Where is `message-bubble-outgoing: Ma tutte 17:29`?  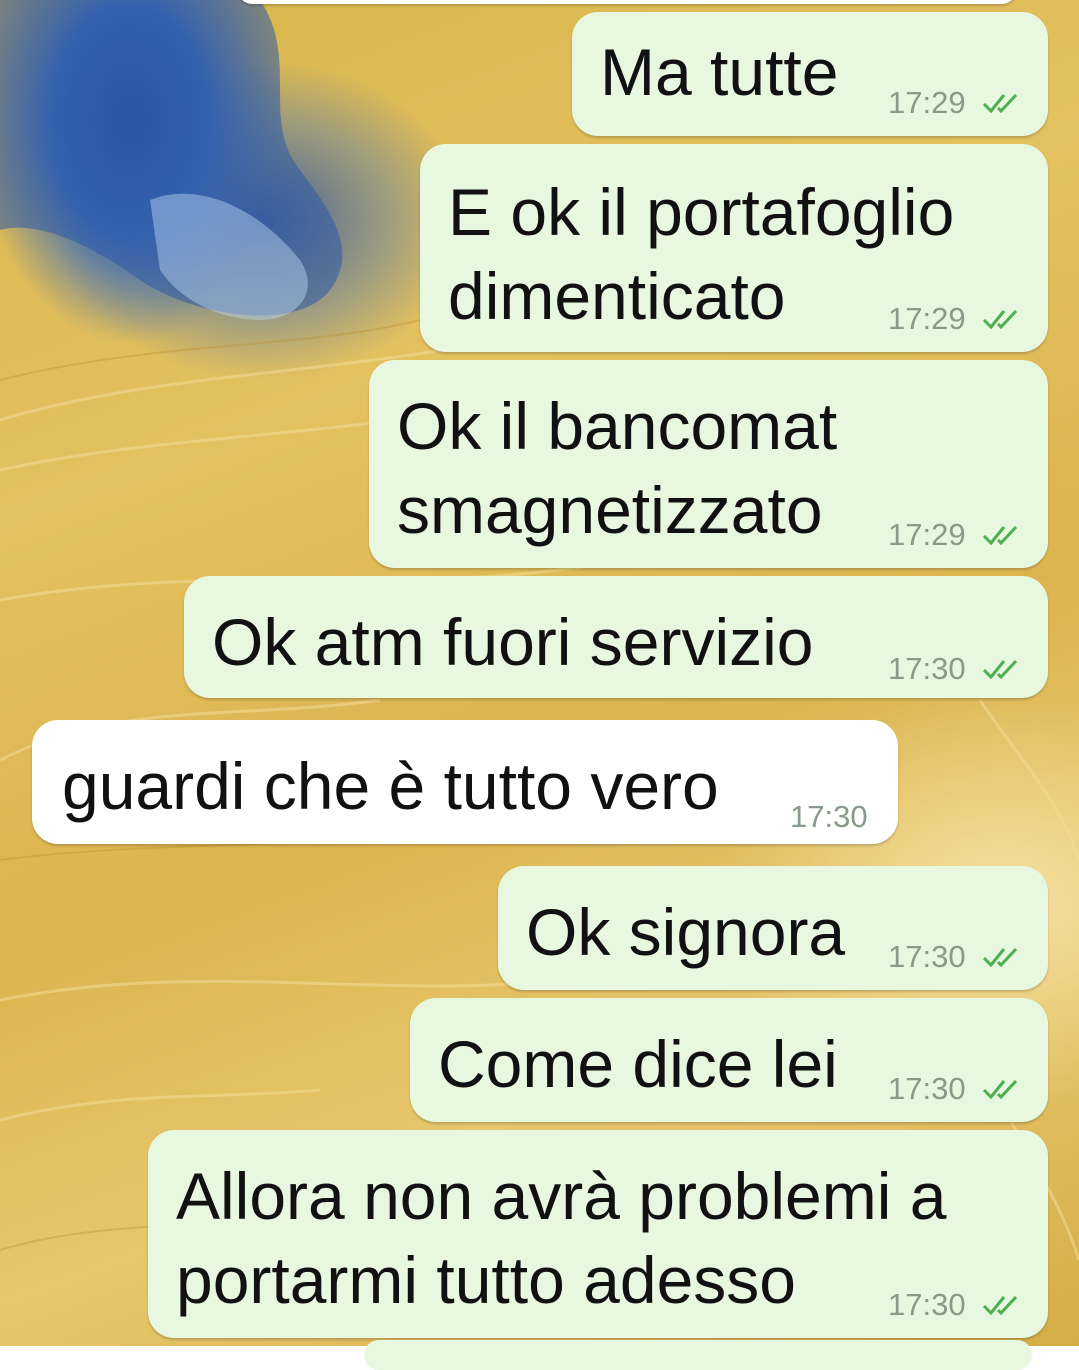 message-bubble-outgoing: Ma tutte 17:29 is located at coordinates (810, 74).